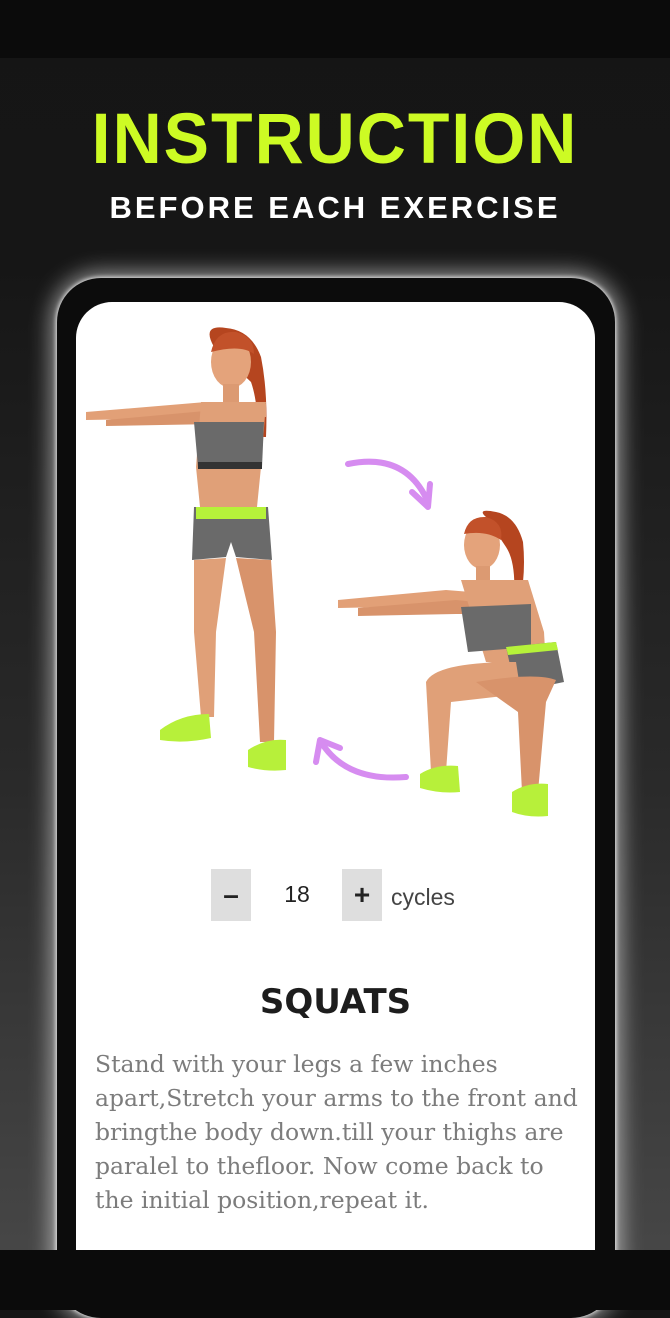 Image resolution: width=670 pixels, height=1318 pixels. What do you see at coordinates (335, 29) in the screenshot?
I see `status-bar-area` at bounding box center [335, 29].